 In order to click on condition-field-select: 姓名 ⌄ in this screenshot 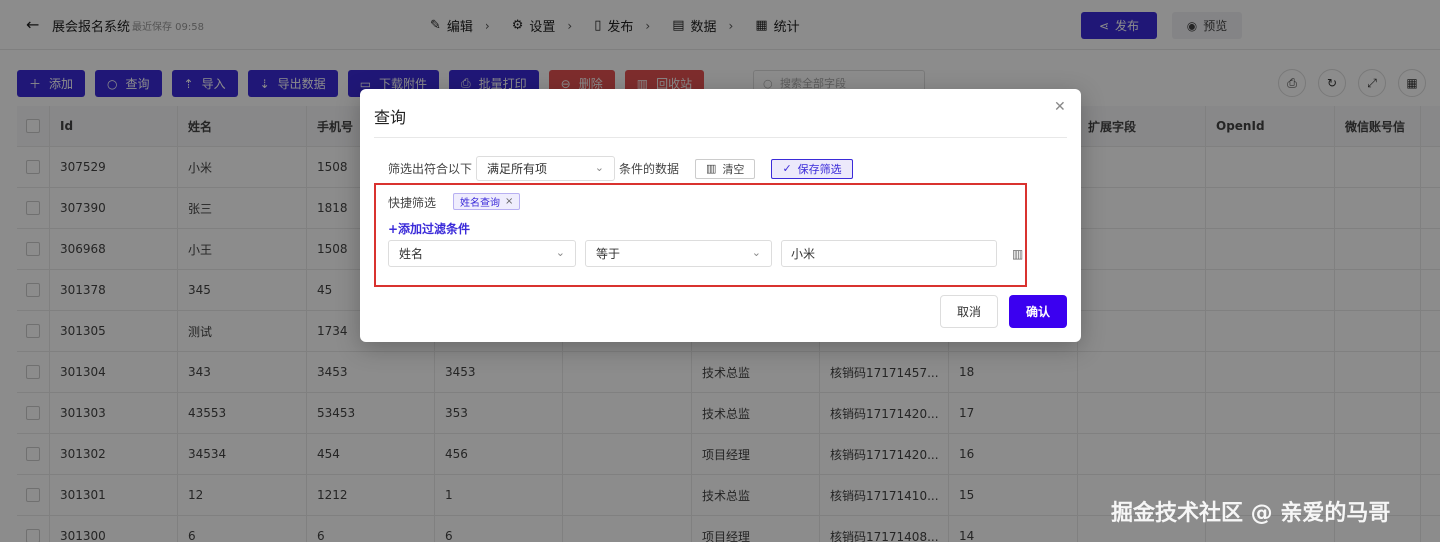, I will do `click(482, 253)`.